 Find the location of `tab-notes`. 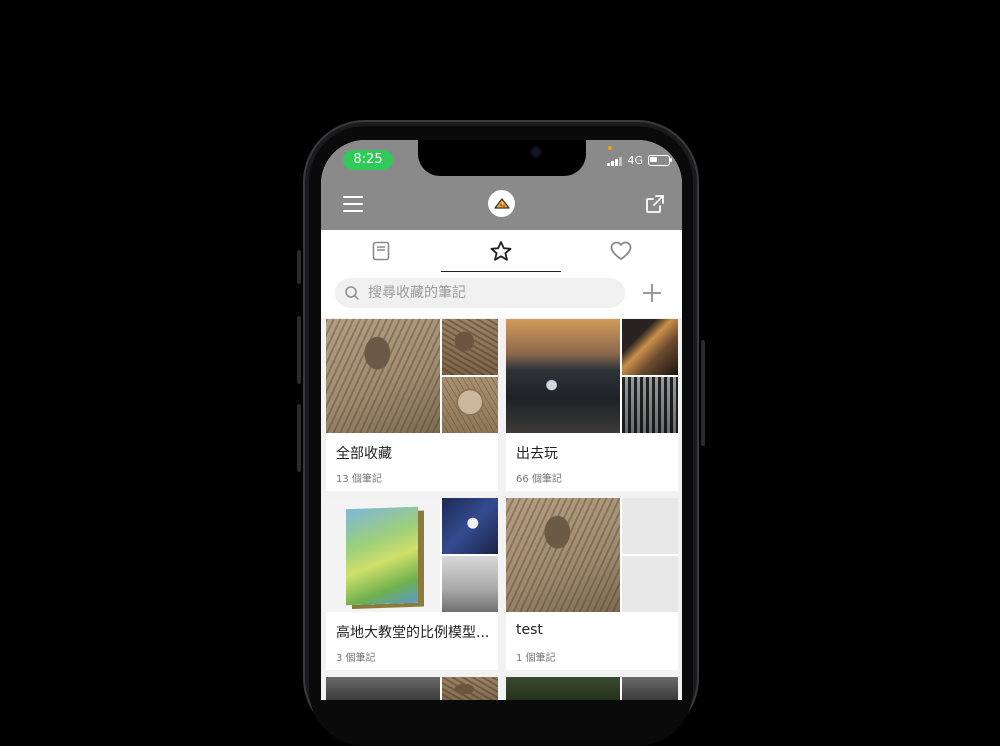

tab-notes is located at coordinates (381, 251).